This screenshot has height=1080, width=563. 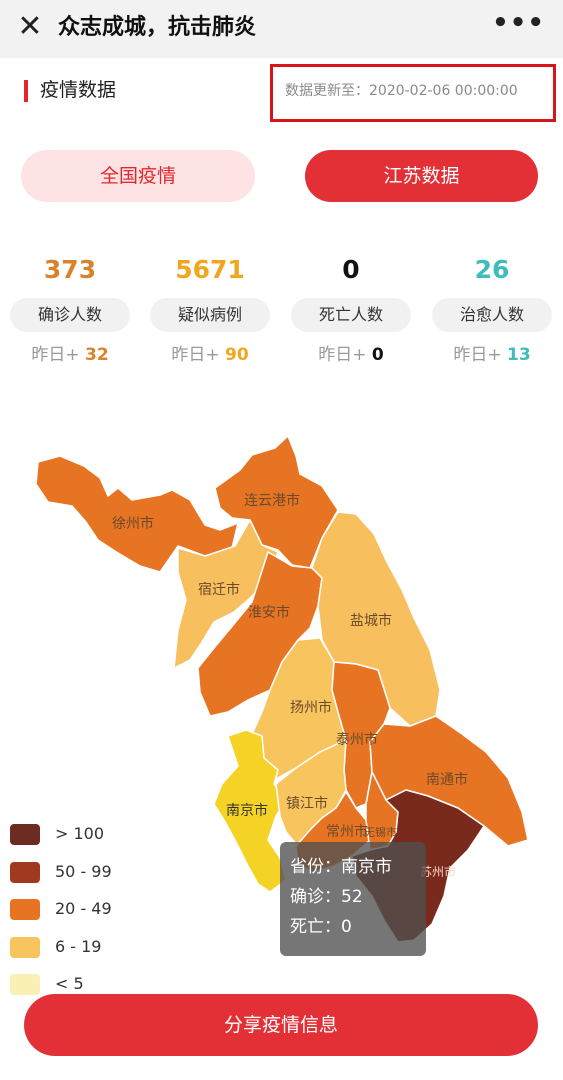 What do you see at coordinates (351, 355) in the screenshot?
I see `stat-delta: 昨日+ 0` at bounding box center [351, 355].